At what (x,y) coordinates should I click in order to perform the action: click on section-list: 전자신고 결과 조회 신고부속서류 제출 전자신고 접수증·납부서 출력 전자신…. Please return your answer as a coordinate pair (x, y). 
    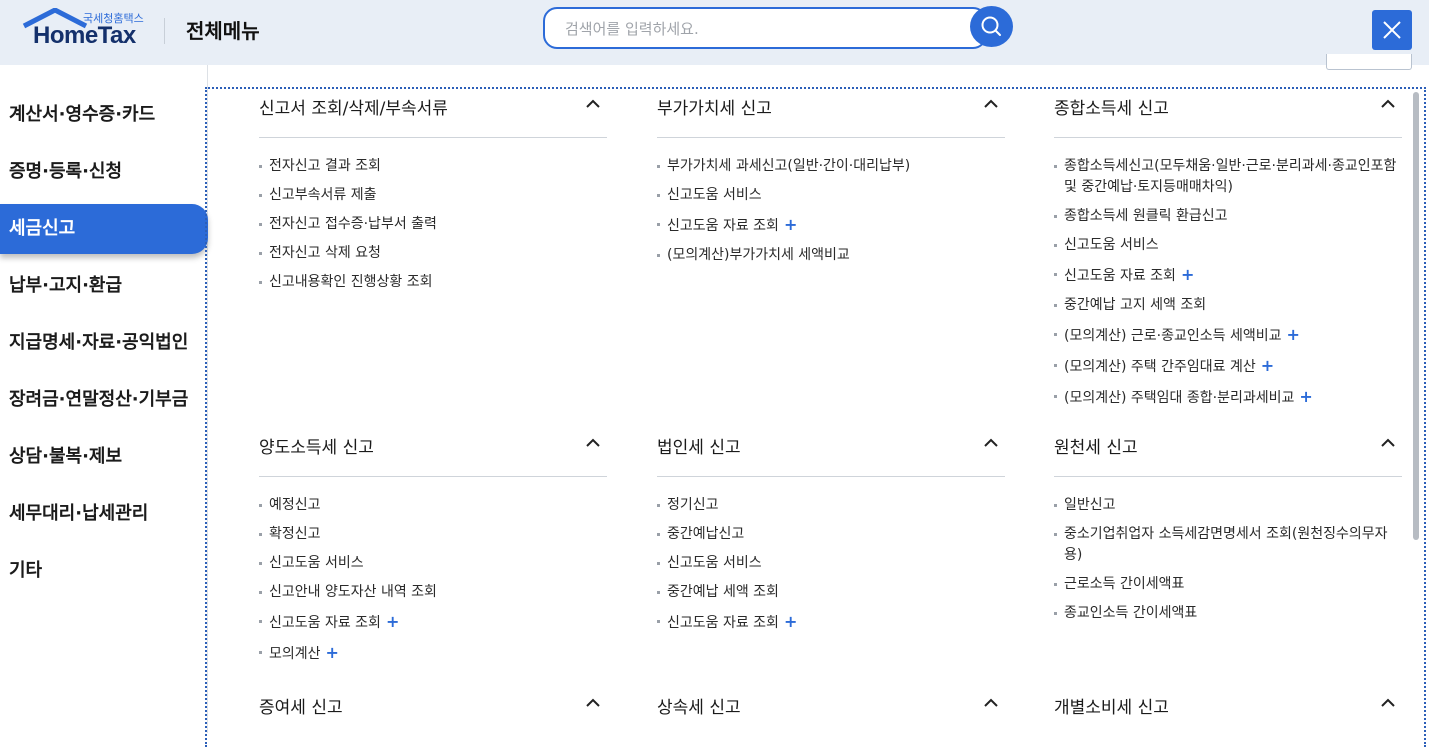
    Looking at the image, I should click on (433, 228).